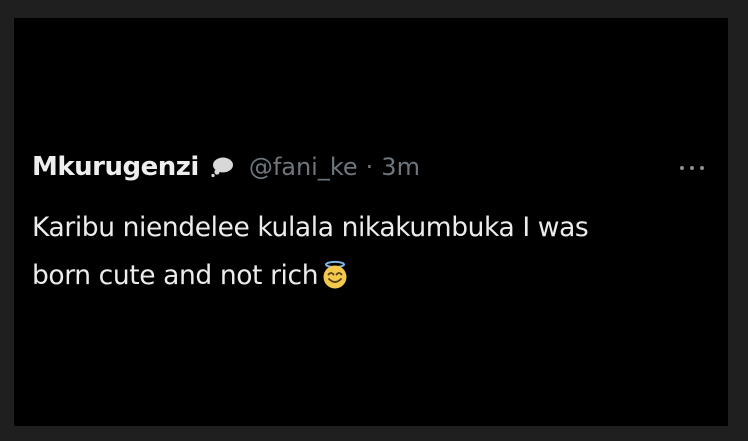  What do you see at coordinates (115, 167) in the screenshot?
I see `display-name: Mkurugenzi` at bounding box center [115, 167].